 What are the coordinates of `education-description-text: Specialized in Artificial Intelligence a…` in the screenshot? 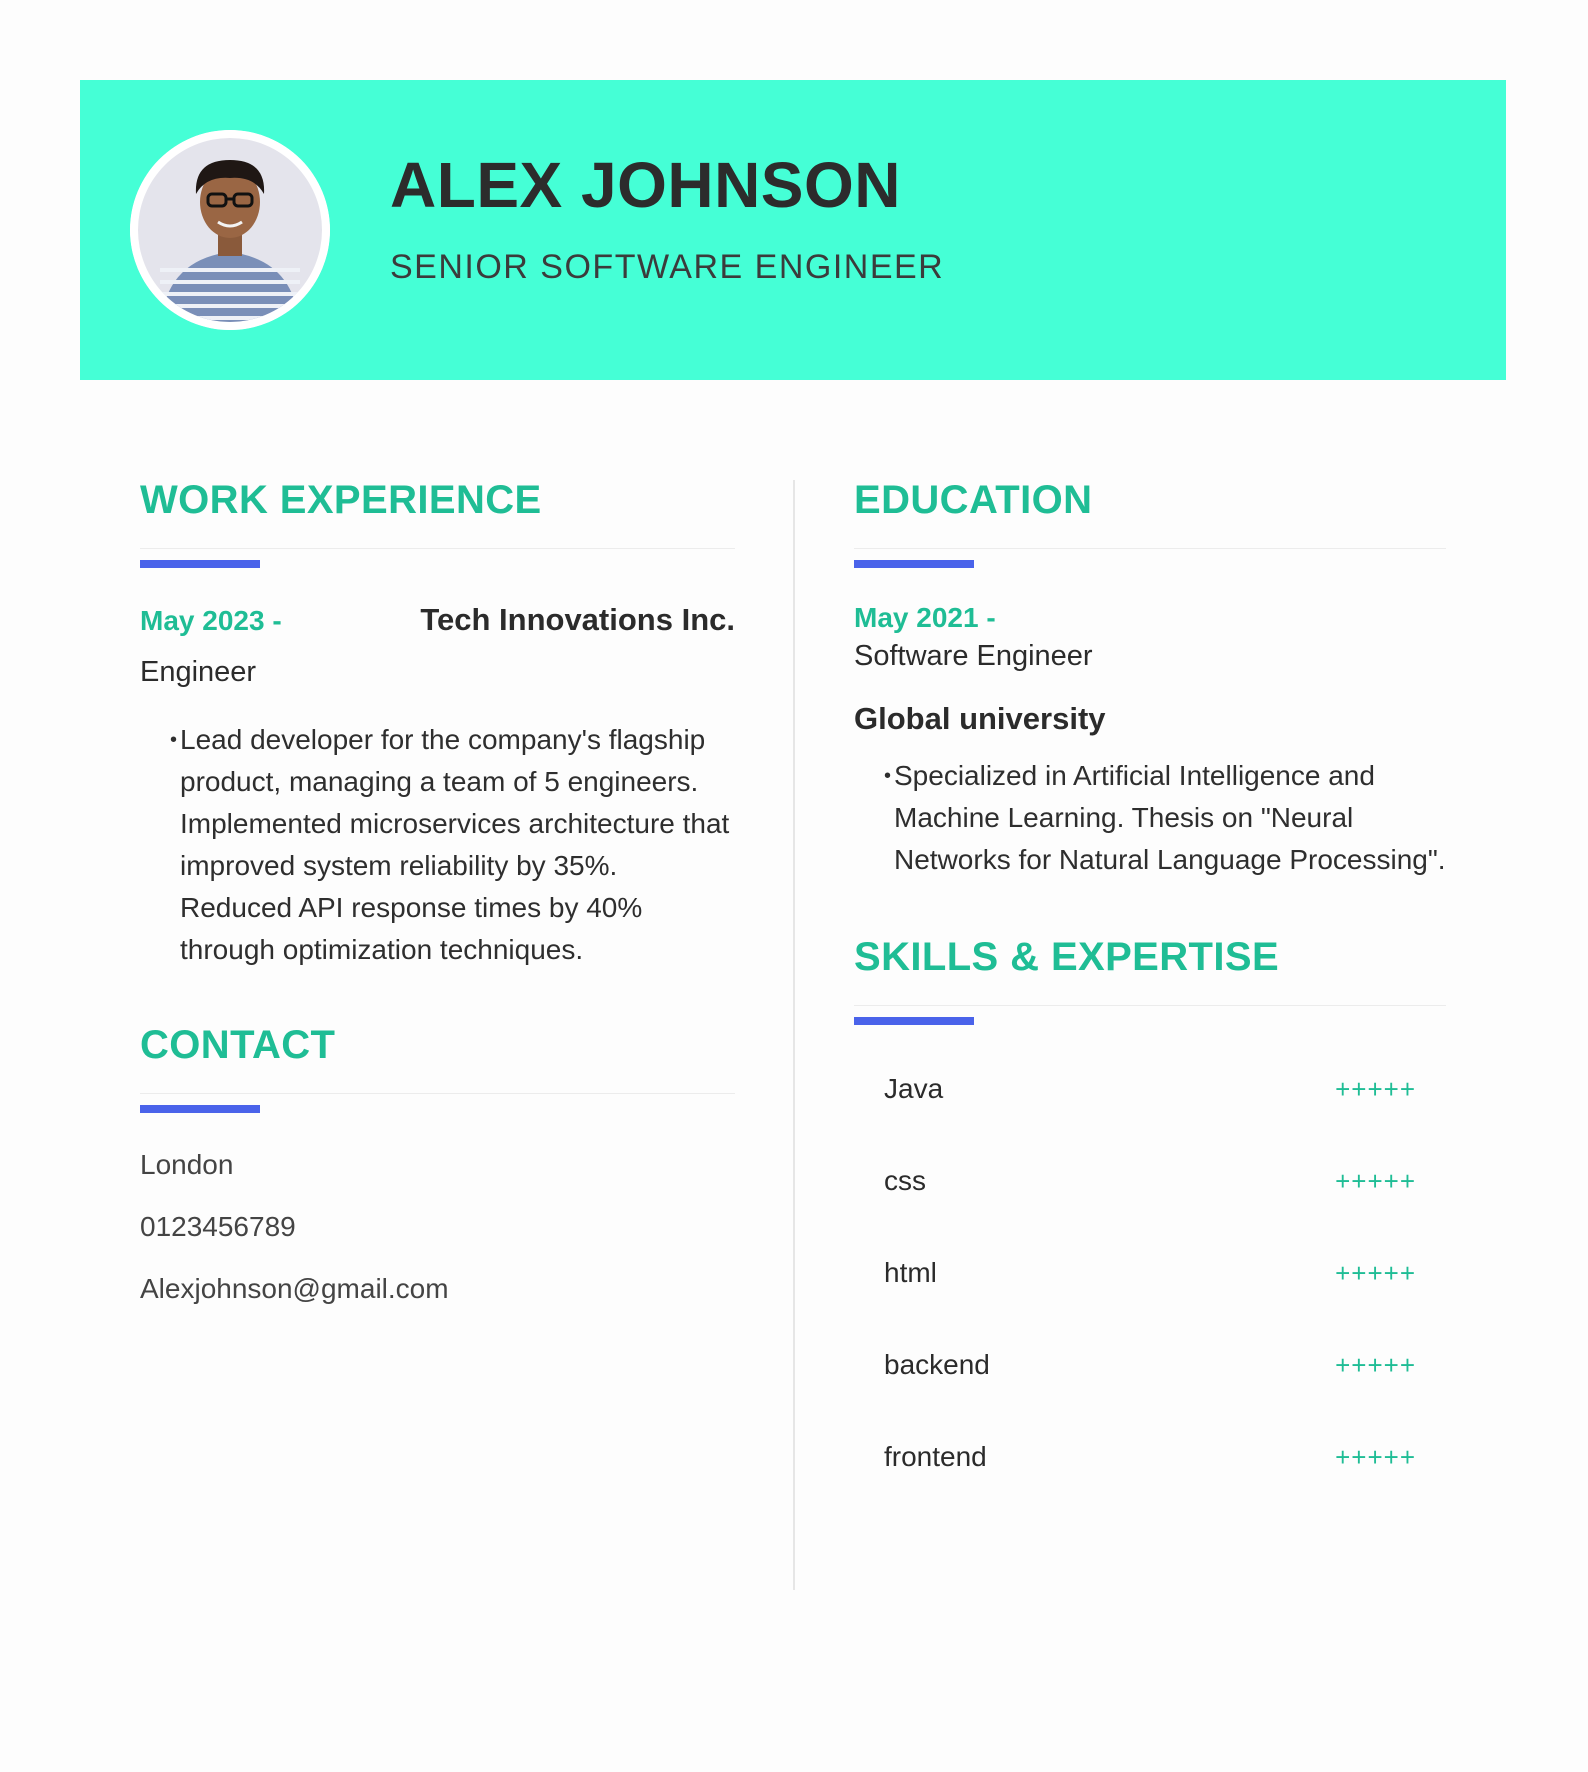 It's located at (1170, 817).